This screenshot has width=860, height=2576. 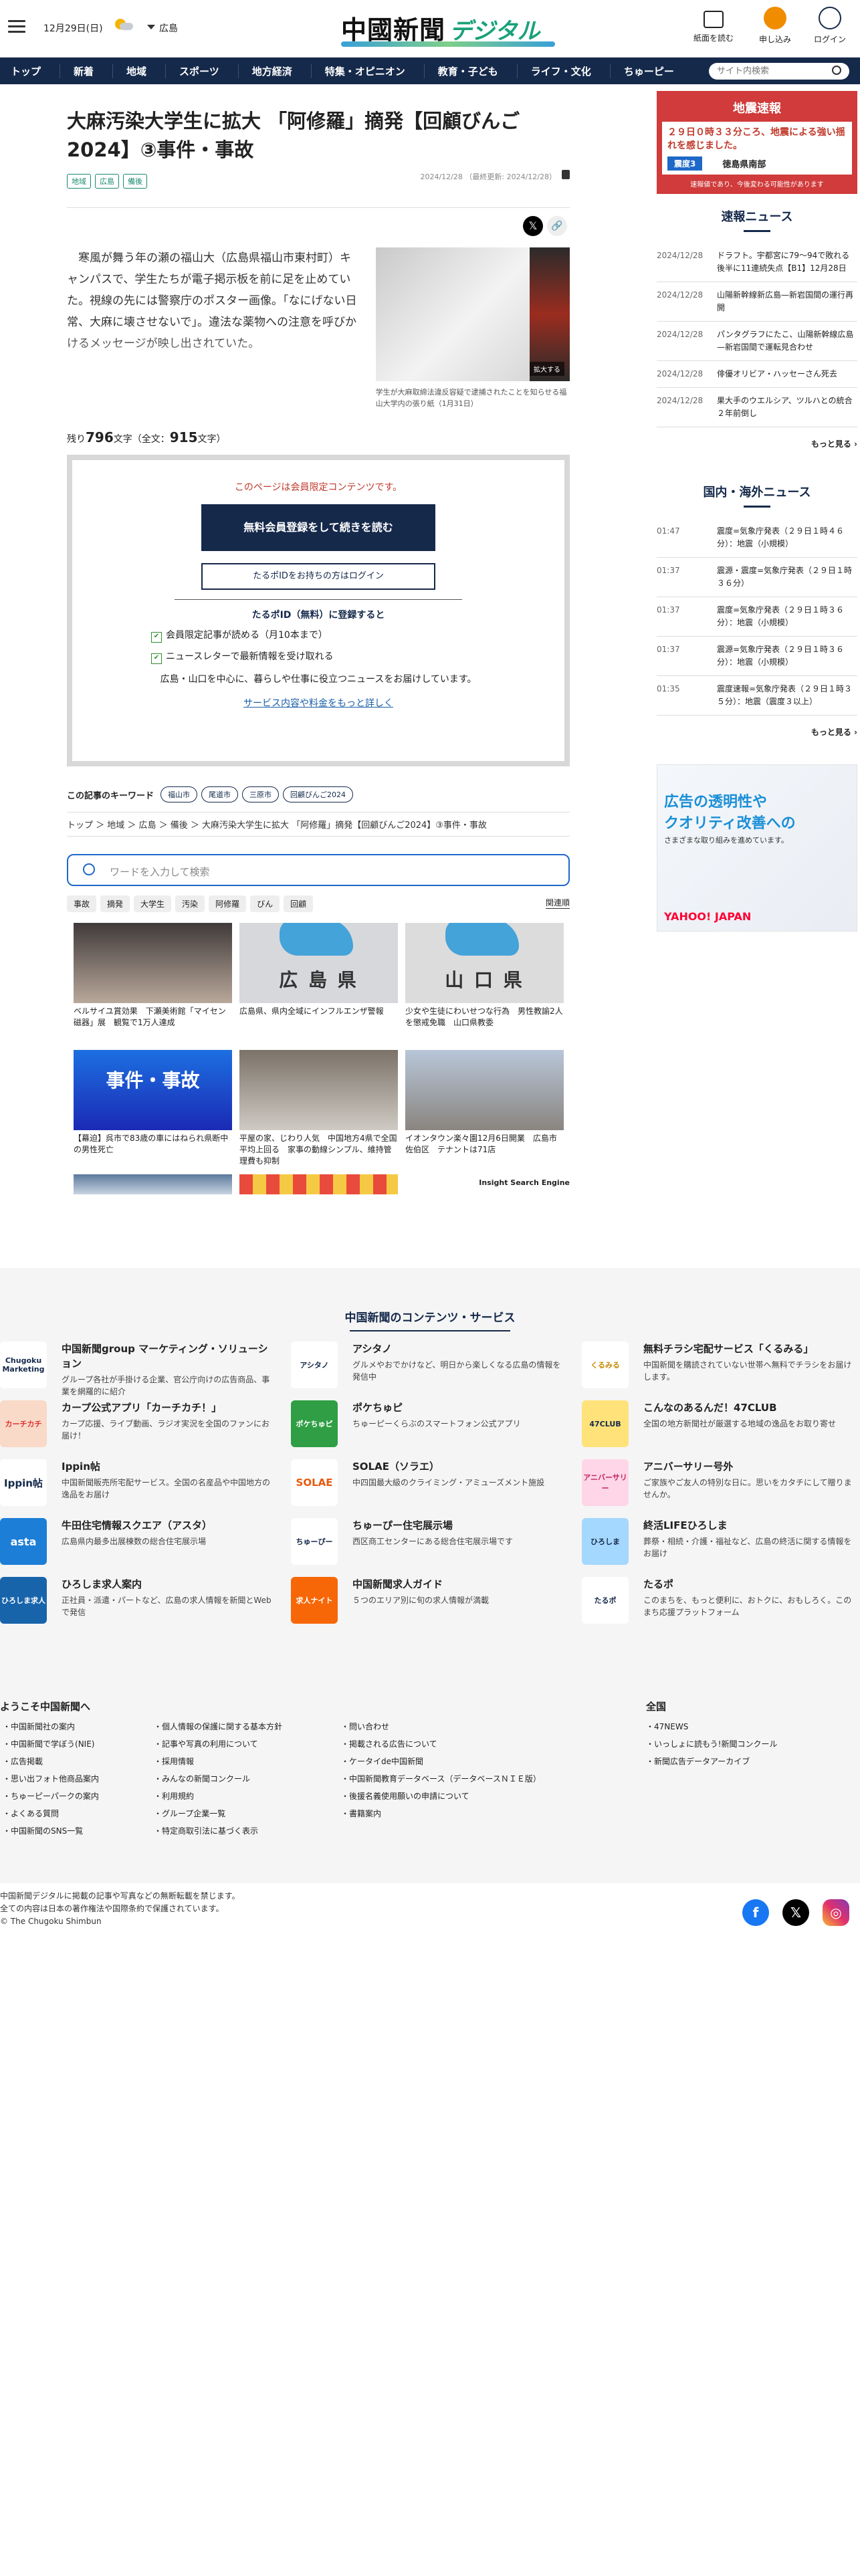 I want to click on keyword-chip: 福山市, so click(x=179, y=794).